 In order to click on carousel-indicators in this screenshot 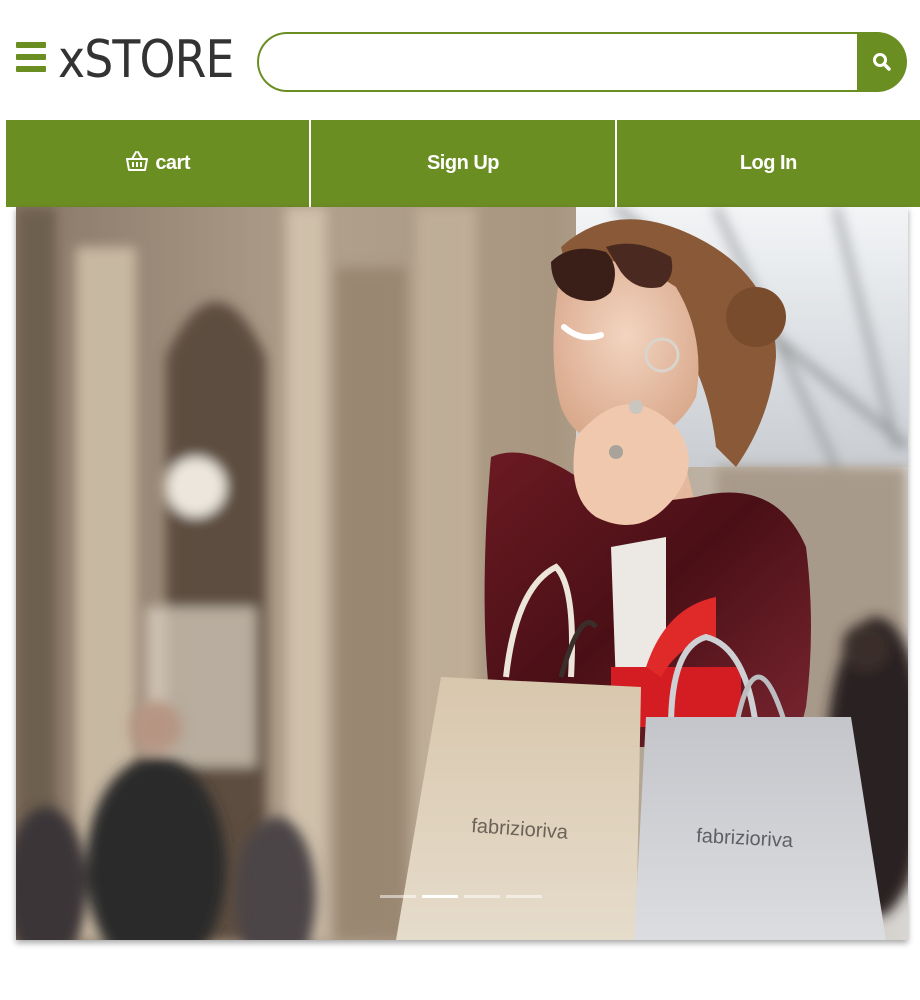, I will do `click(461, 896)`.